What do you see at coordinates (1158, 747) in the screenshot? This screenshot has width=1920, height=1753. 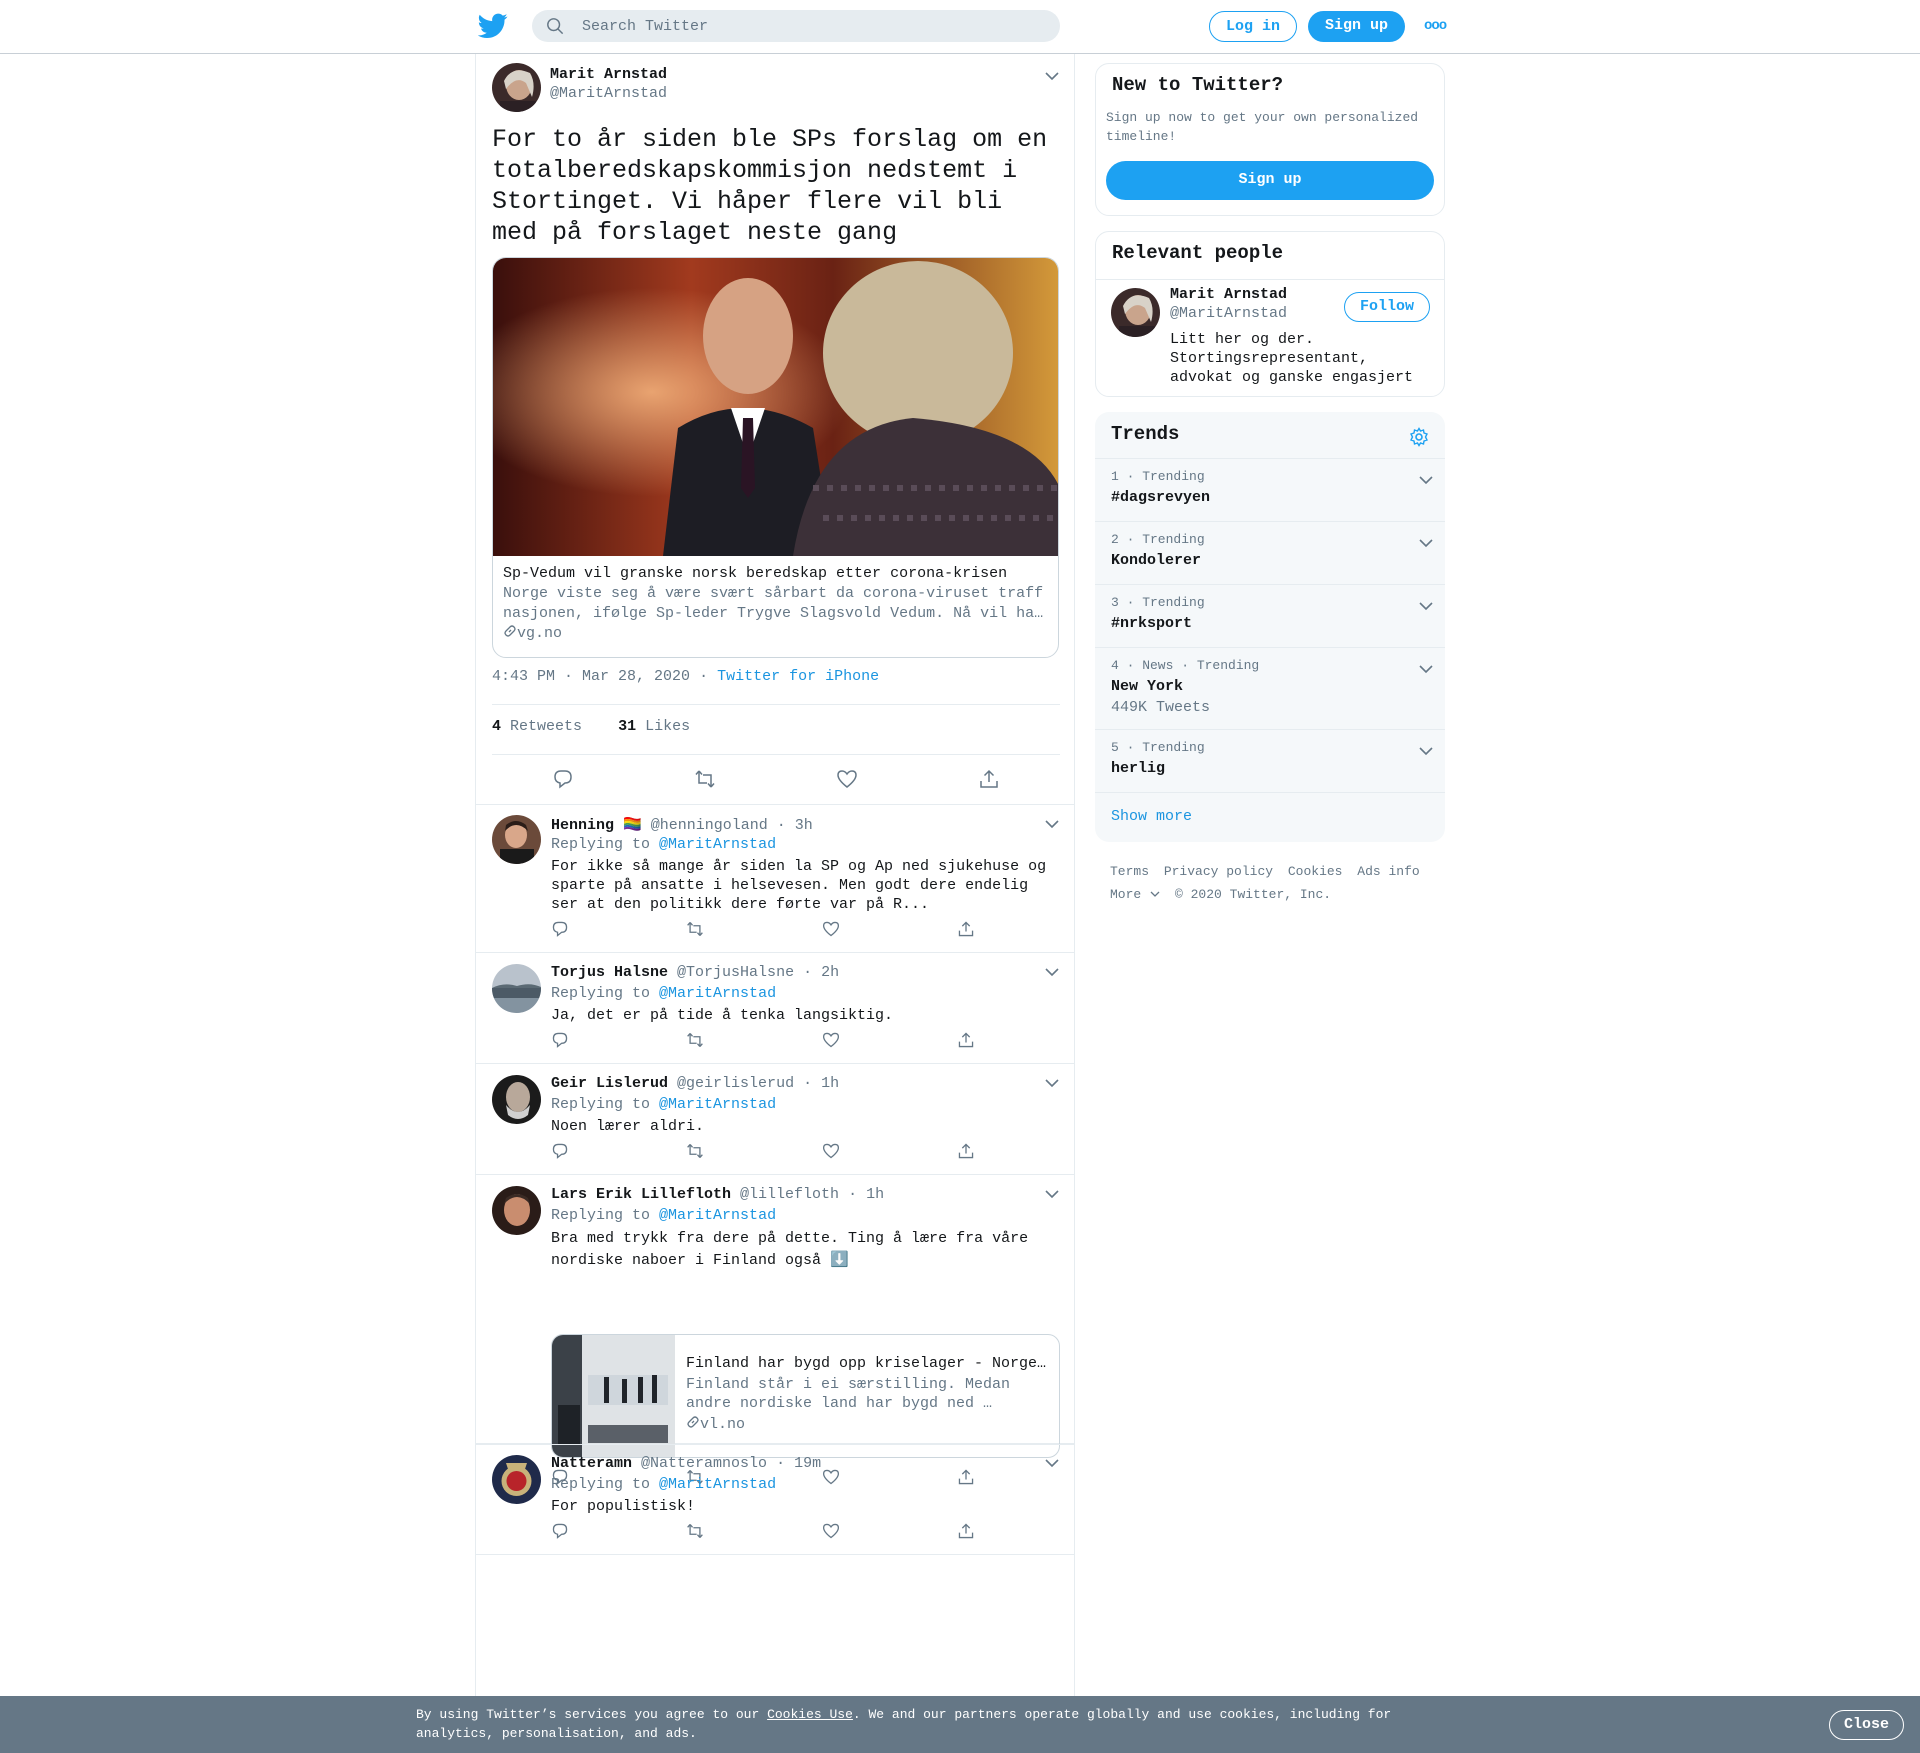 I see `trend-meta: 5 · Trending` at bounding box center [1158, 747].